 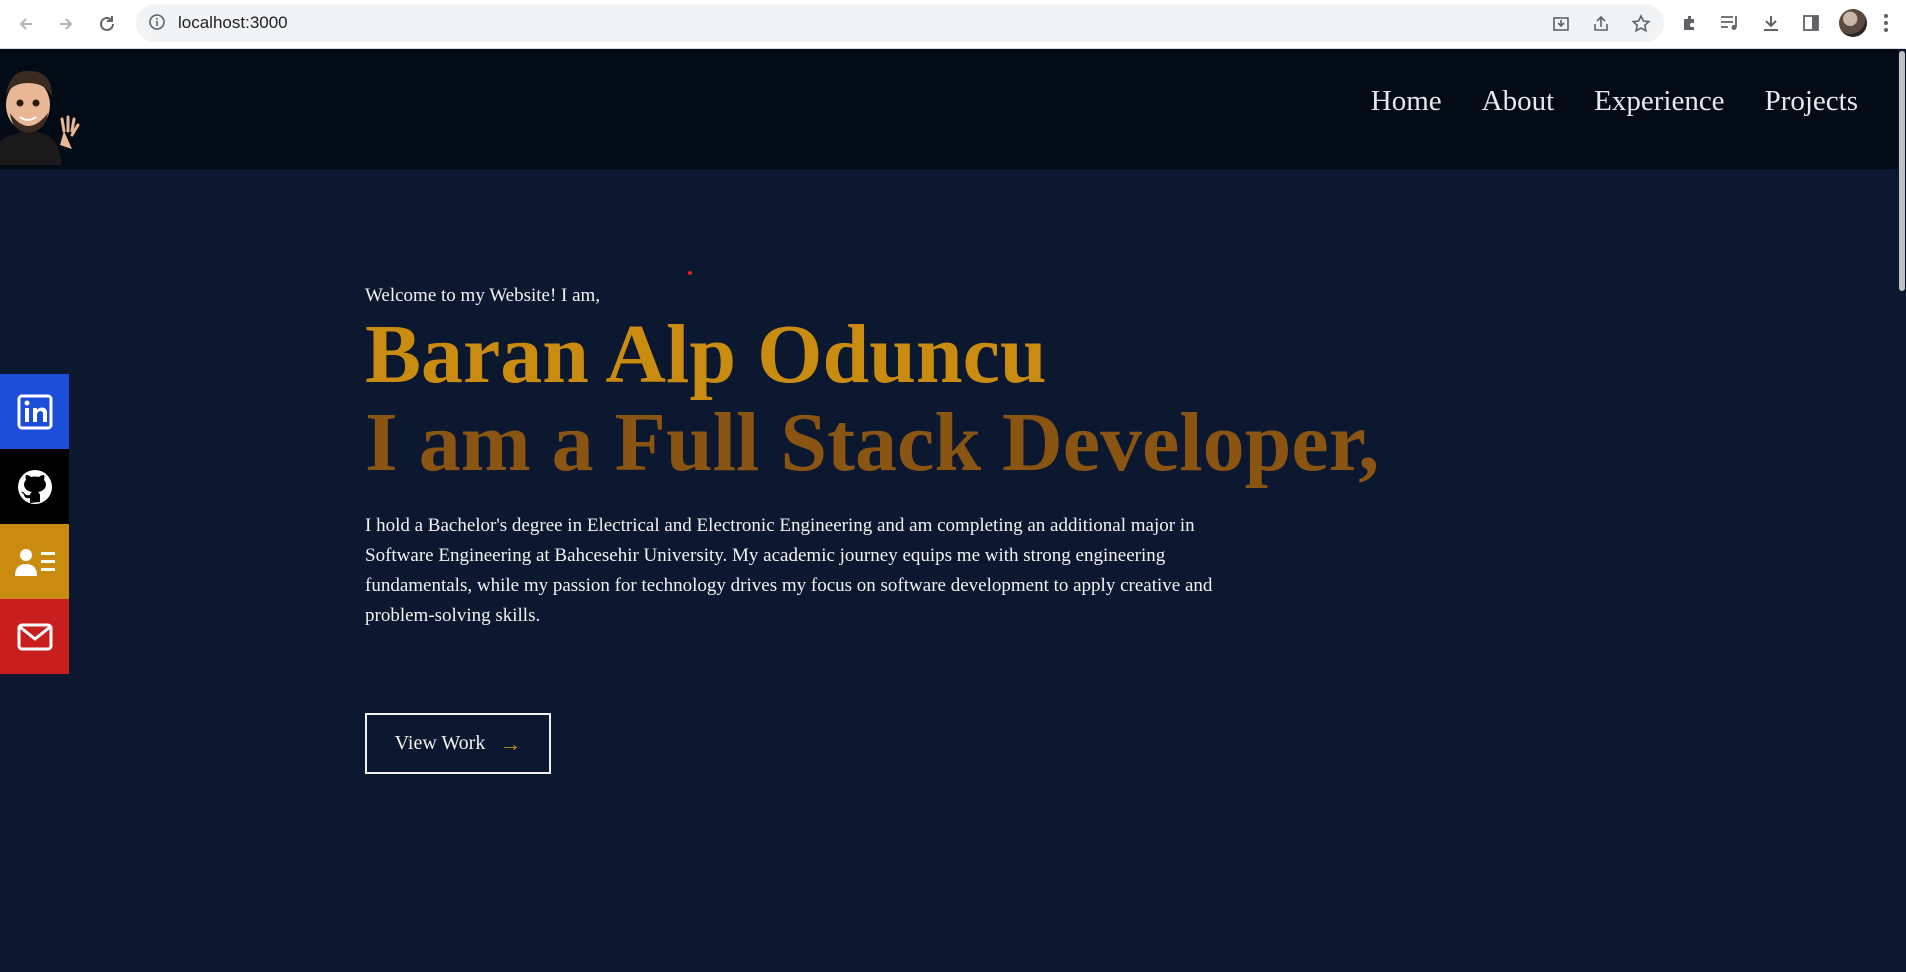 I want to click on view-work-label: View Work, so click(x=440, y=743).